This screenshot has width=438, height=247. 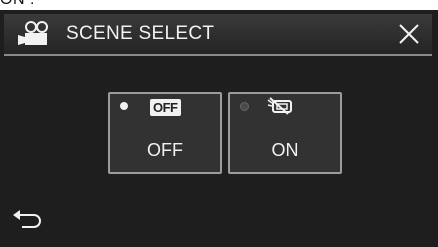 I want to click on video-camera-icon, so click(x=33, y=33).